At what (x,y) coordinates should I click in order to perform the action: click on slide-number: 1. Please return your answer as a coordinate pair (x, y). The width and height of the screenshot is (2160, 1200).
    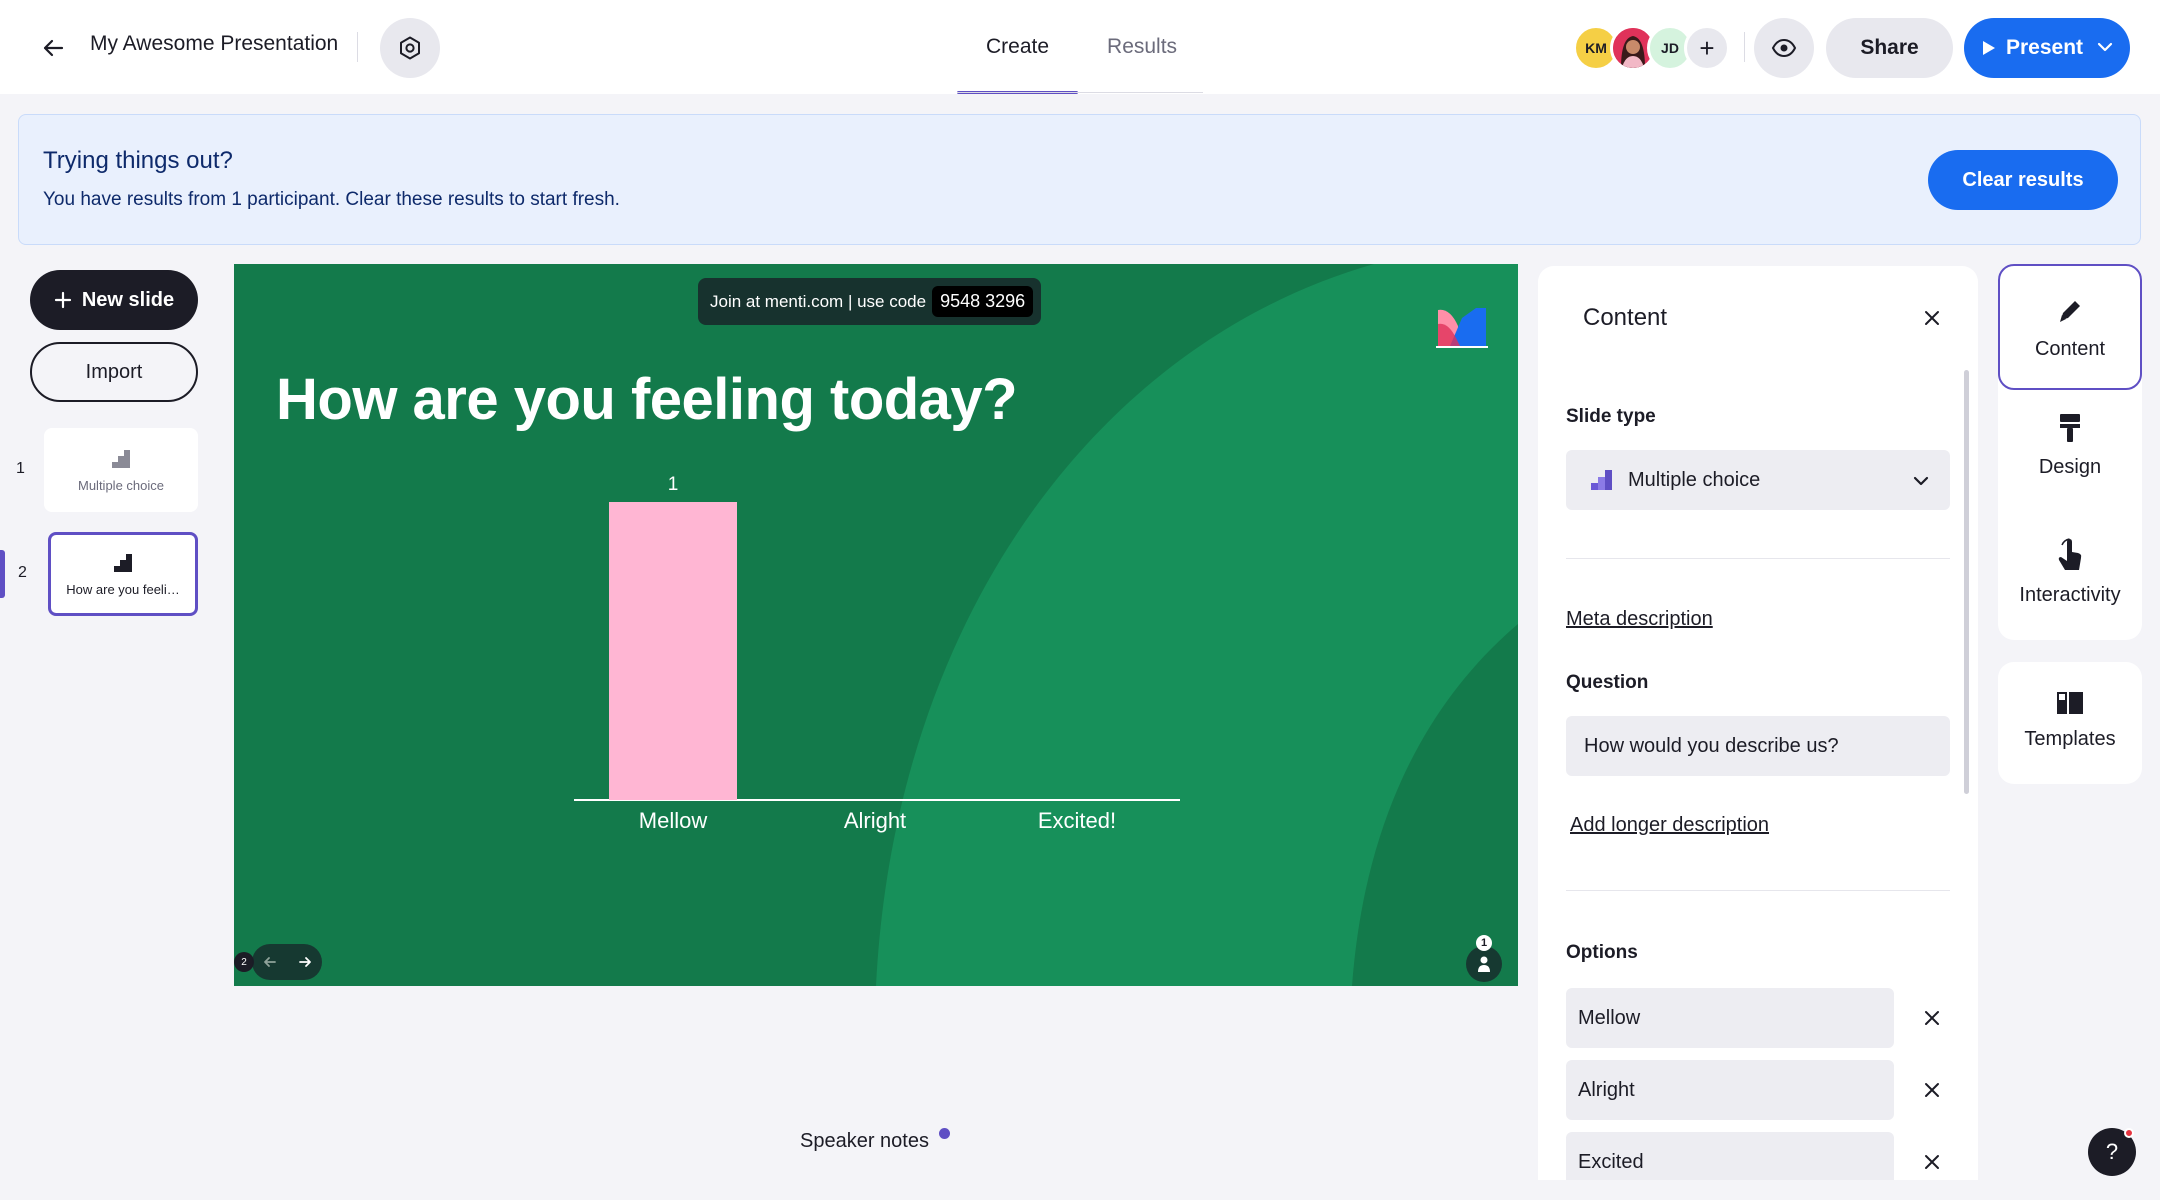
    Looking at the image, I should click on (20, 468).